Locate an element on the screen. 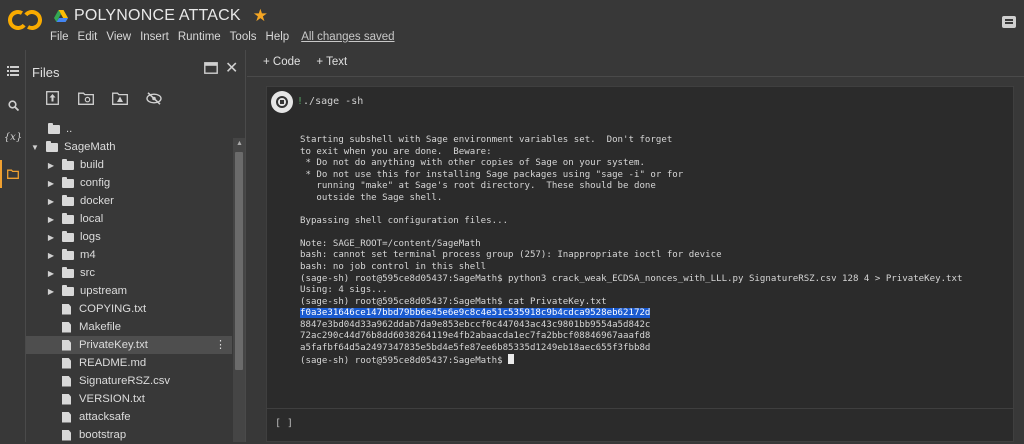 Image resolution: width=1024 pixels, height=444 pixels. add-code-button: + Code is located at coordinates (281, 62).